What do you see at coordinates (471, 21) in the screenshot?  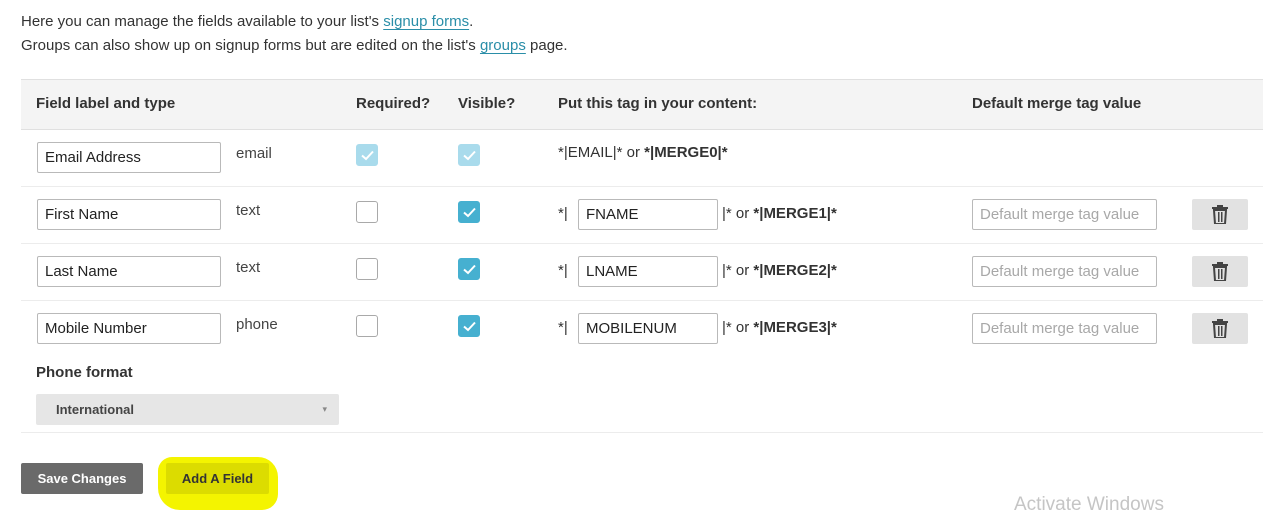 I see `intro-line1-suffix: .` at bounding box center [471, 21].